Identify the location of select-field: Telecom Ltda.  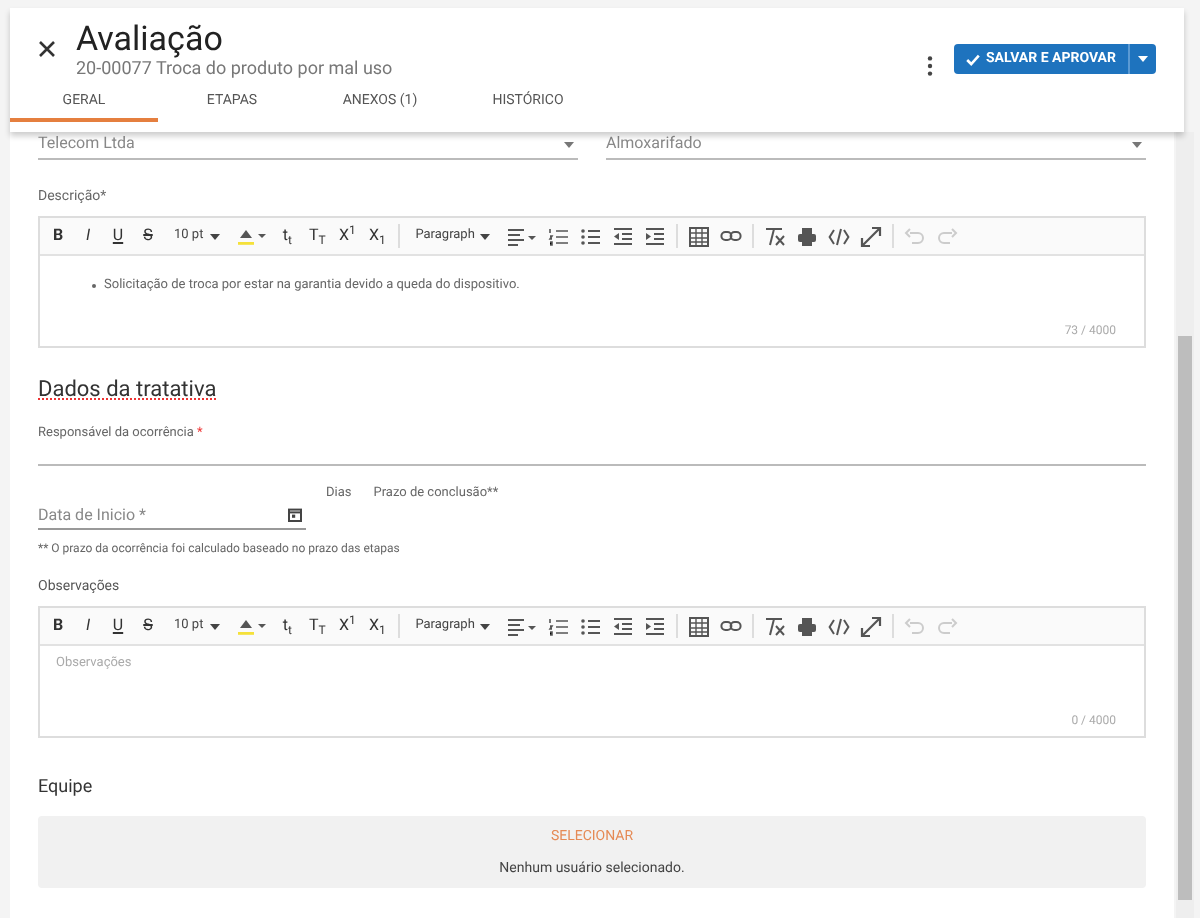
(308, 145).